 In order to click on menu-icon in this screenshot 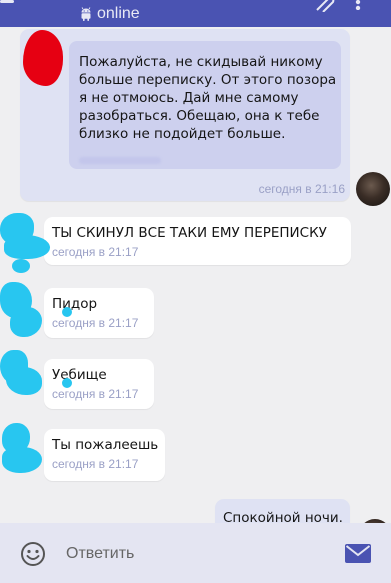, I will do `click(7, 1)`.